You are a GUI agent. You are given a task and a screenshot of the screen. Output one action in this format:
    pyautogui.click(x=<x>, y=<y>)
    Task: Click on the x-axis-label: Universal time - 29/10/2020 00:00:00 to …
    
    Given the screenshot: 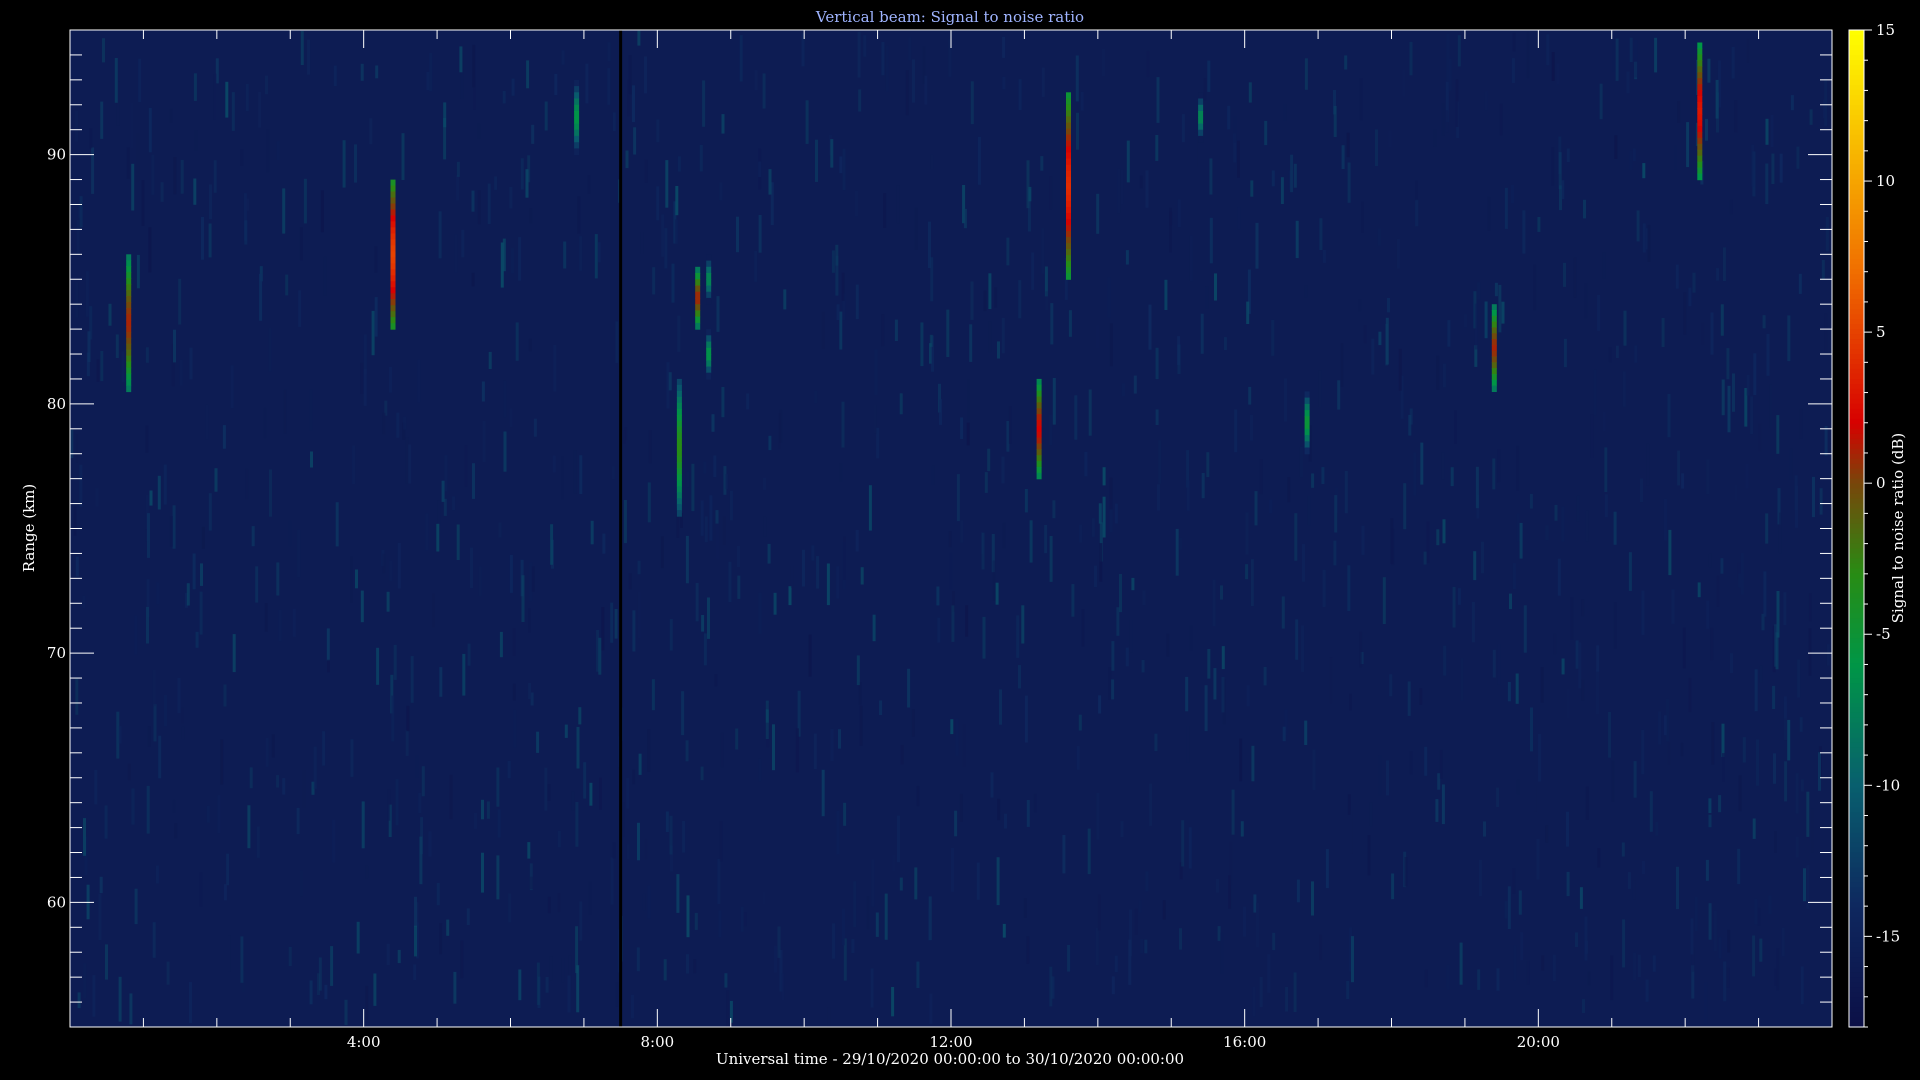 What is the action you would take?
    pyautogui.click(x=950, y=1059)
    